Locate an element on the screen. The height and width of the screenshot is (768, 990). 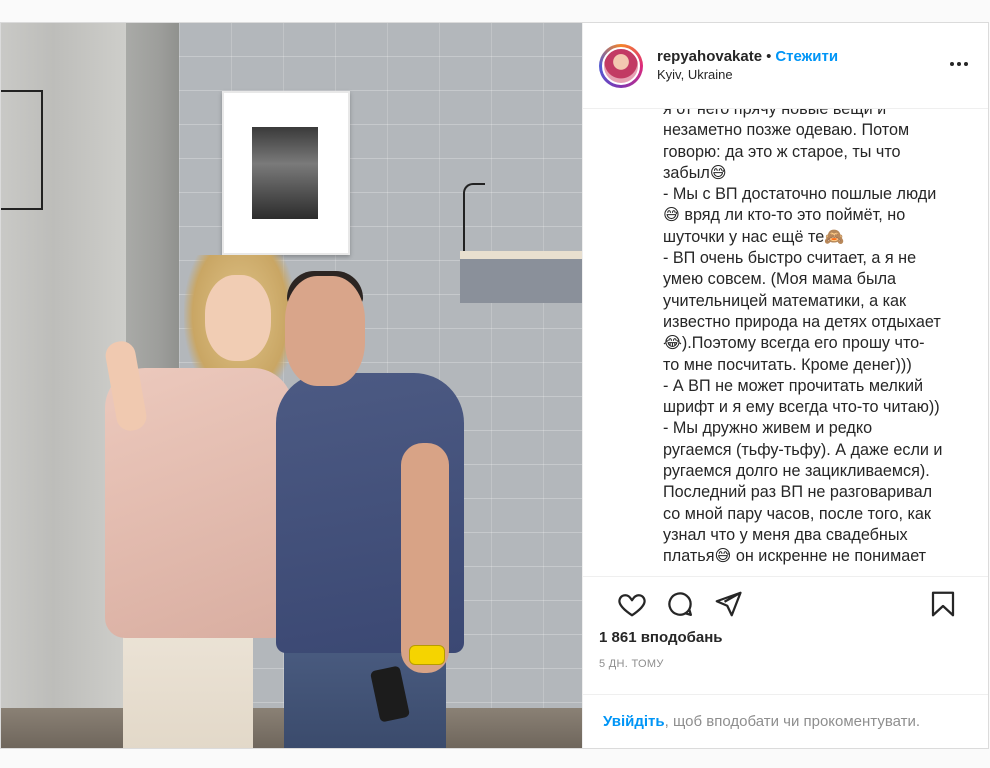
avatar is located at coordinates (621, 65).